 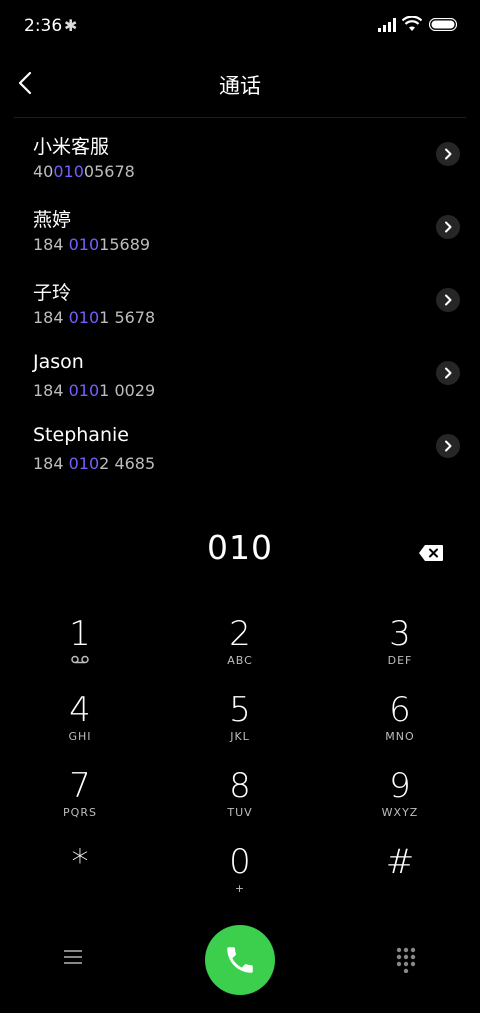 What do you see at coordinates (406, 960) in the screenshot?
I see `dialpad-toggle-icon` at bounding box center [406, 960].